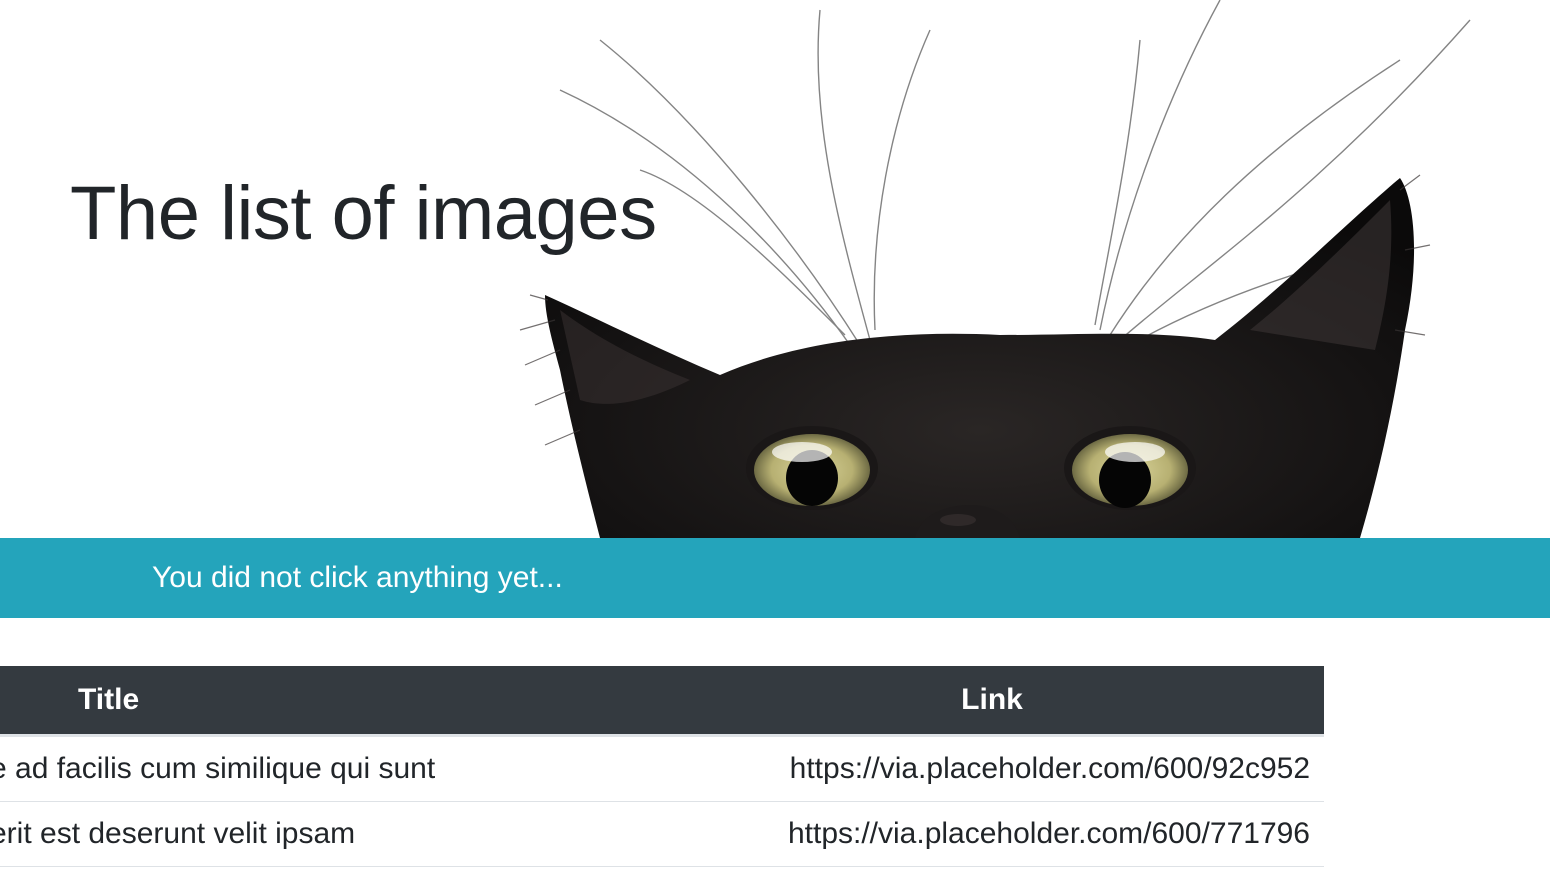 The width and height of the screenshot is (1550, 886). I want to click on column-header-title: Title, so click(330, 701).